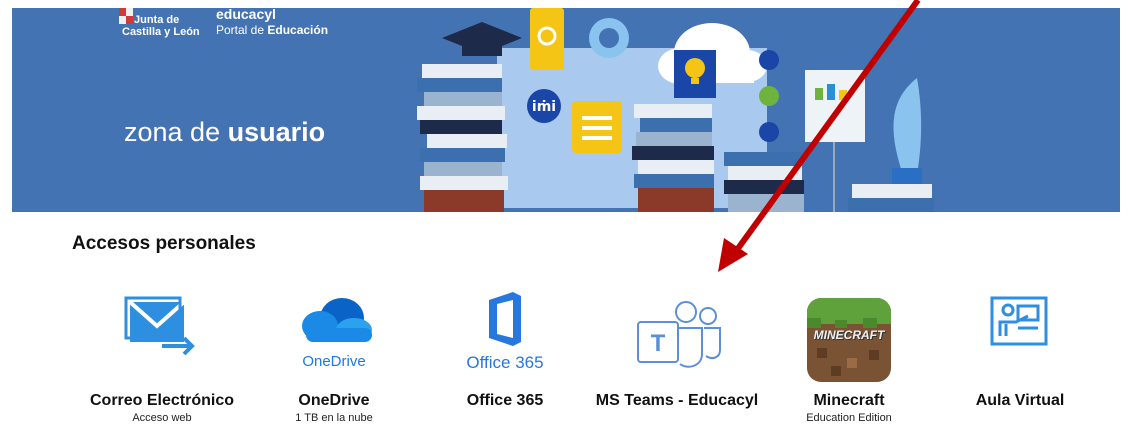 Image resolution: width=1132 pixels, height=426 pixels. Describe the element at coordinates (1020, 400) in the screenshot. I see `tile-name: Aula Virtual` at that location.